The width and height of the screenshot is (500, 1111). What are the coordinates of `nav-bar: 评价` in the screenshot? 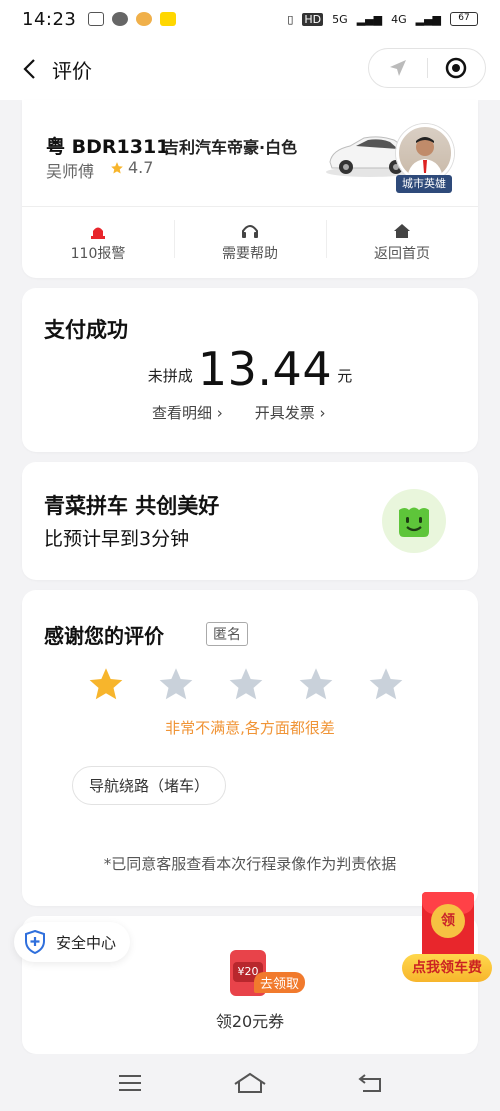 It's located at (250, 69).